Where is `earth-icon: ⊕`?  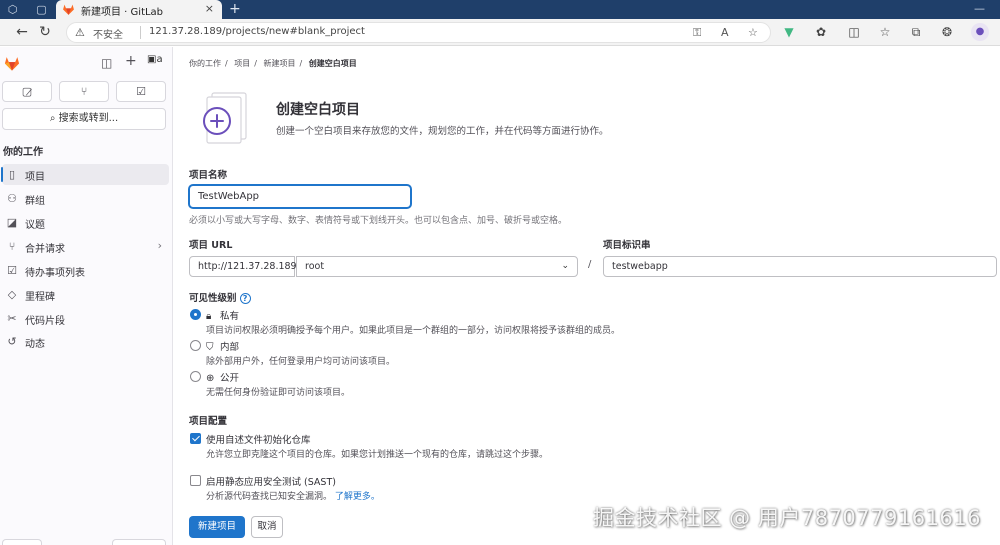
earth-icon: ⊕ is located at coordinates (210, 378).